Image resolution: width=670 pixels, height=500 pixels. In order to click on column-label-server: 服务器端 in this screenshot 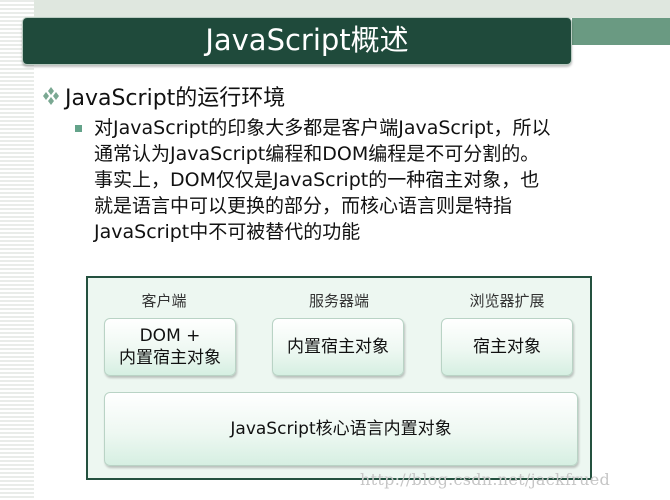, I will do `click(338, 301)`.